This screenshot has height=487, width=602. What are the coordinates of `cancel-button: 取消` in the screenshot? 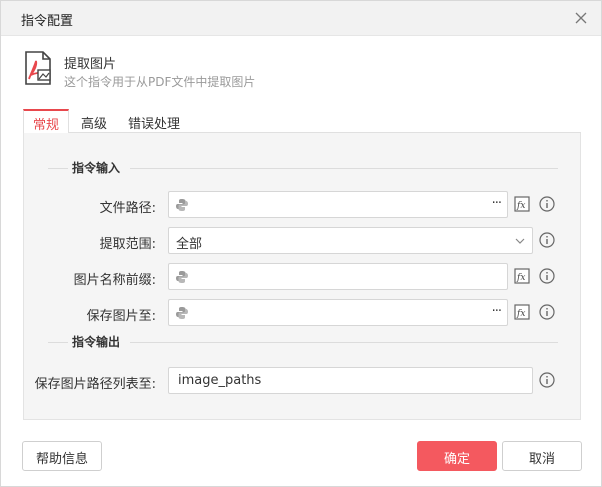 It's located at (542, 456).